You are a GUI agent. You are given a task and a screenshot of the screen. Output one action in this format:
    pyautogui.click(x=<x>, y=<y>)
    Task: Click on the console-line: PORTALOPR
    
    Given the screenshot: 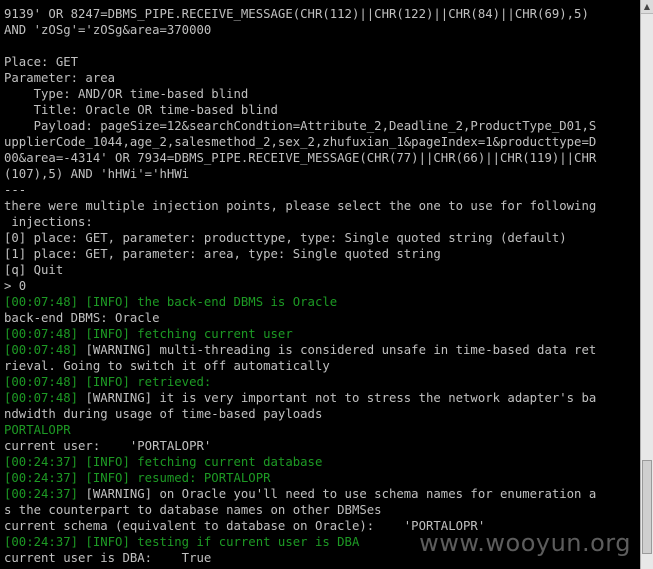 What is the action you would take?
    pyautogui.click(x=37, y=430)
    